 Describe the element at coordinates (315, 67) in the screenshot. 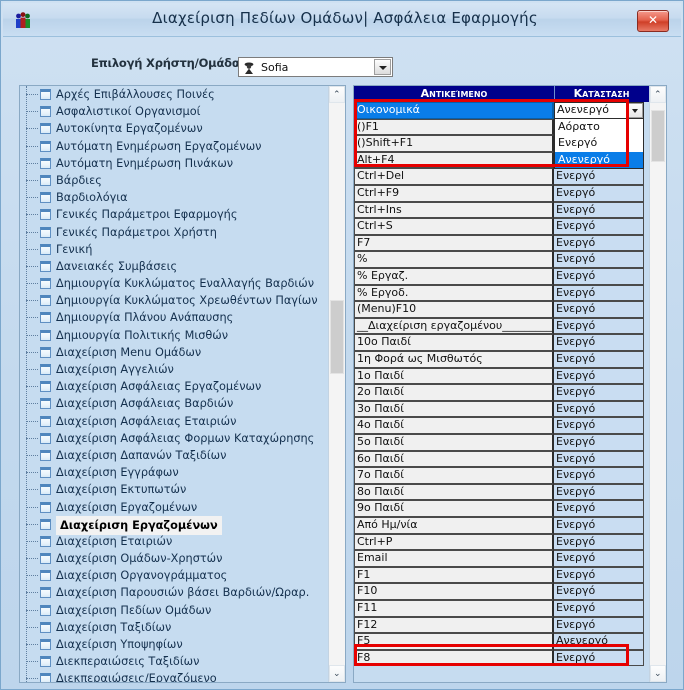

I see `user-group-combo: Sofia` at that location.